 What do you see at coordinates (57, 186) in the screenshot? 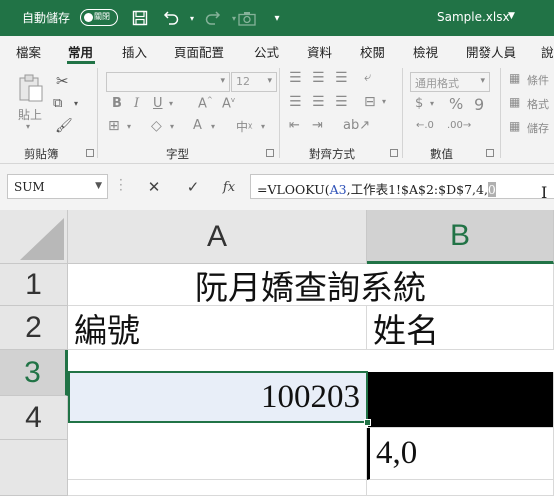
I see `name-box: SUM ▼` at bounding box center [57, 186].